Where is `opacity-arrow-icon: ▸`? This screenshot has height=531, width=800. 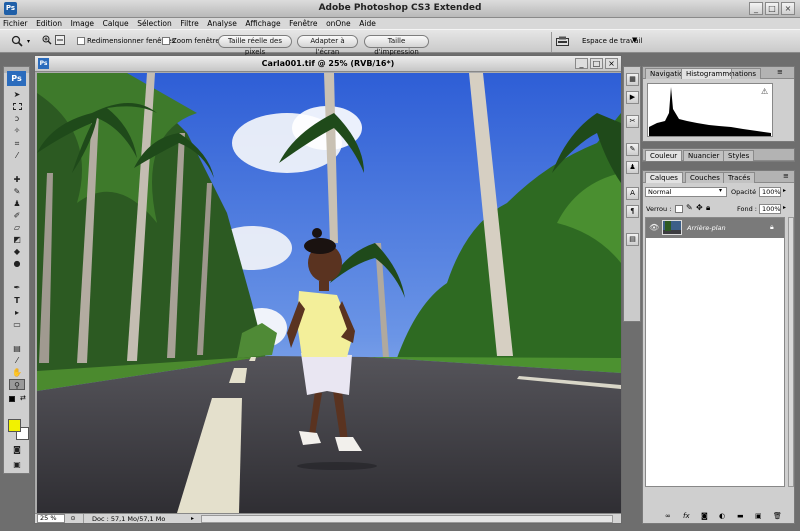 opacity-arrow-icon: ▸ is located at coordinates (784, 190).